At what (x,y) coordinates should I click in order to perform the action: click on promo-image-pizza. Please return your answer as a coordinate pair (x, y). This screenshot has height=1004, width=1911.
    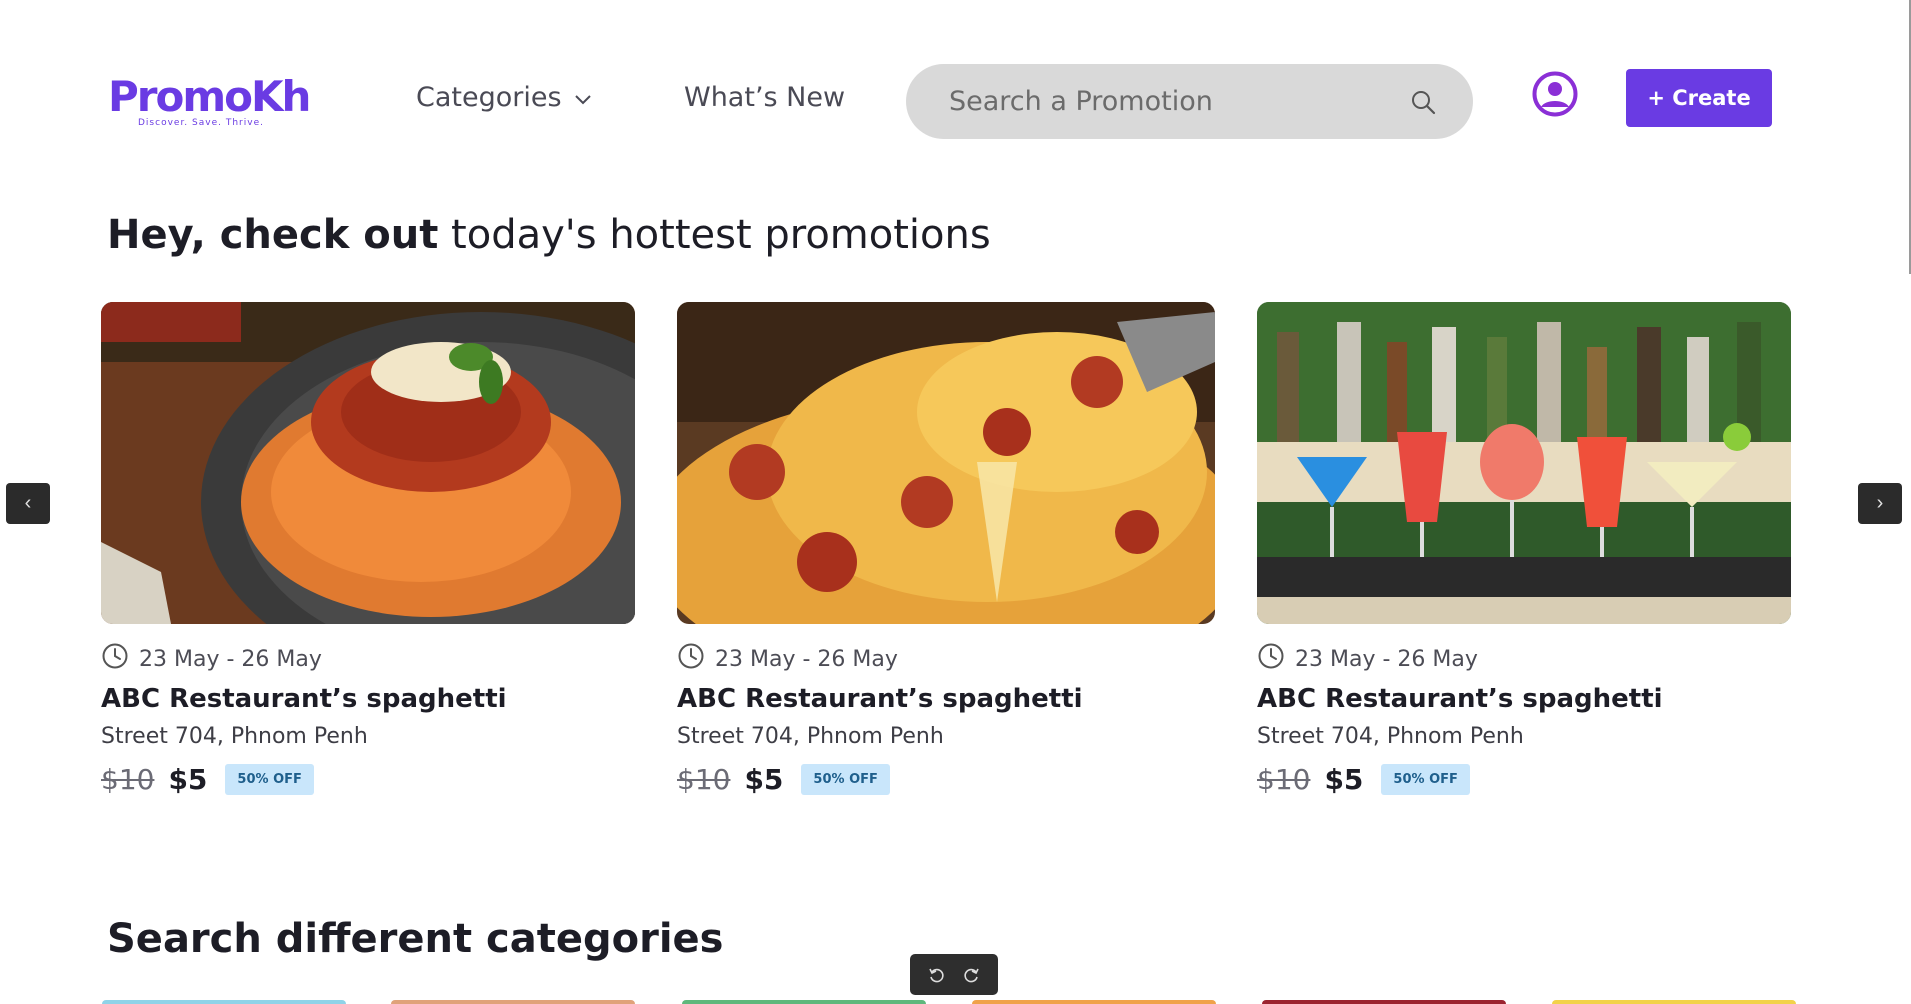
    Looking at the image, I should click on (946, 463).